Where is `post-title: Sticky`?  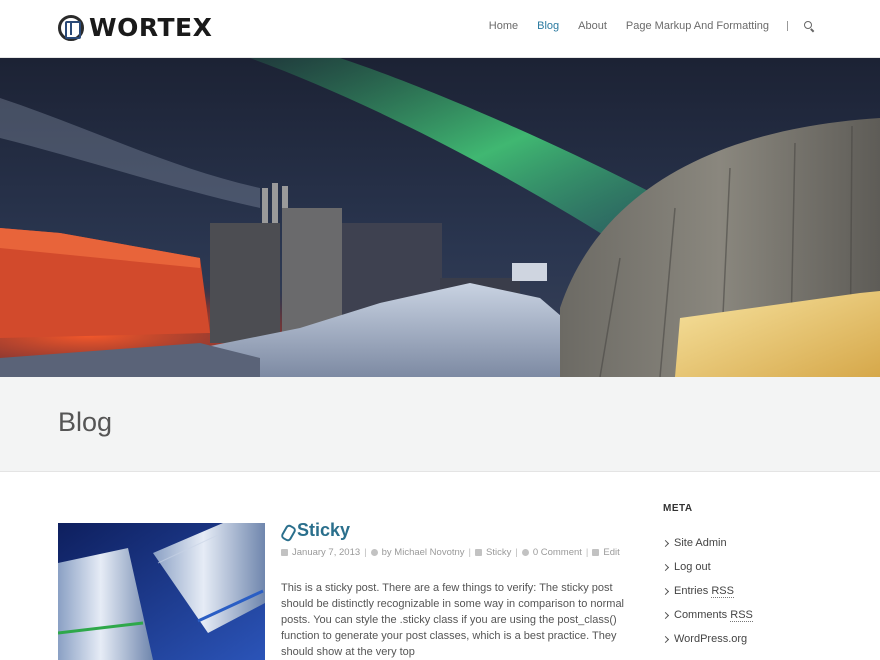 post-title: Sticky is located at coordinates (315, 530).